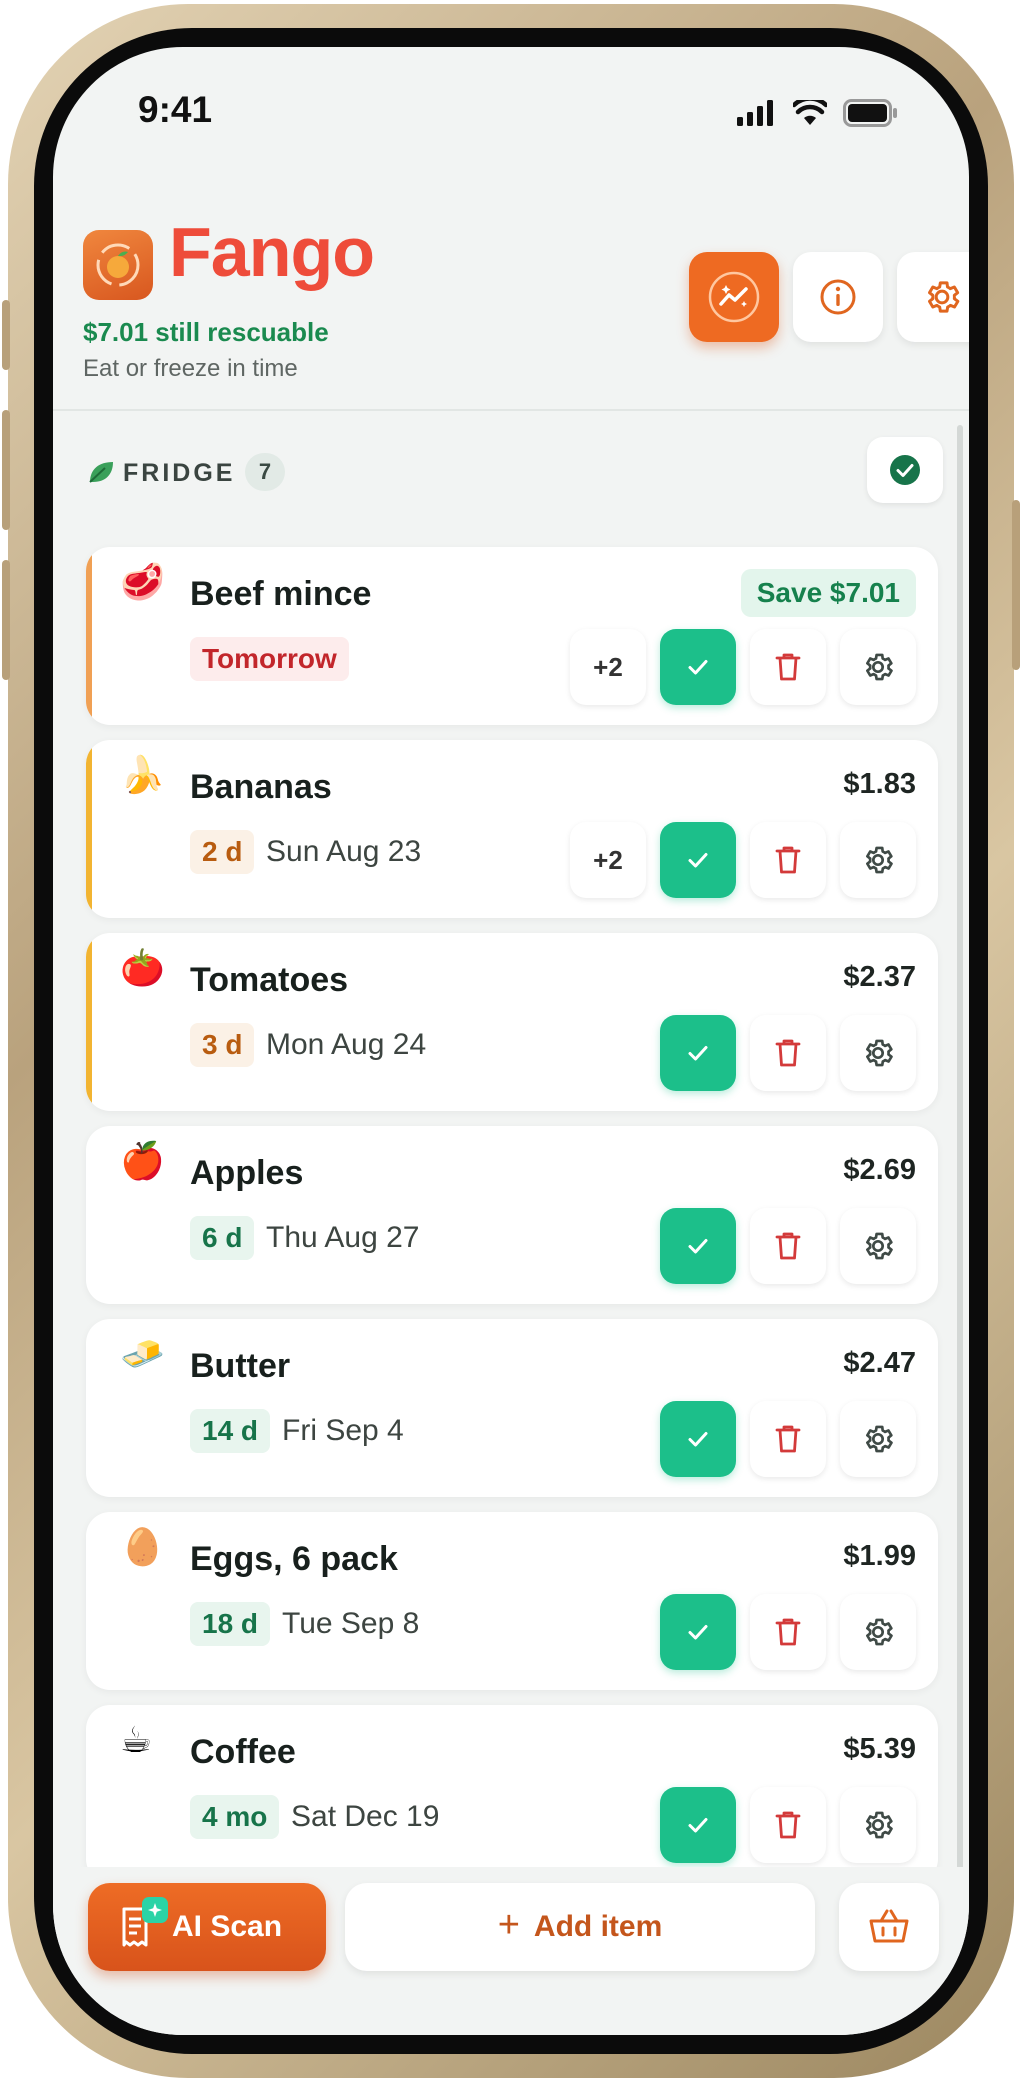 The image size is (1022, 2082). Describe the element at coordinates (580, 1927) in the screenshot. I see `add-item-button: + Add item` at that location.